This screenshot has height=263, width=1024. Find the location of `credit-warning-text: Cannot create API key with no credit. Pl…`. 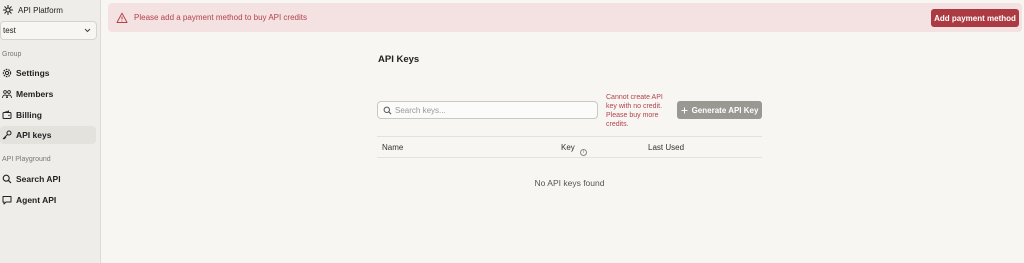

credit-warning-text: Cannot create API key with no credit. Pl… is located at coordinates (634, 111).